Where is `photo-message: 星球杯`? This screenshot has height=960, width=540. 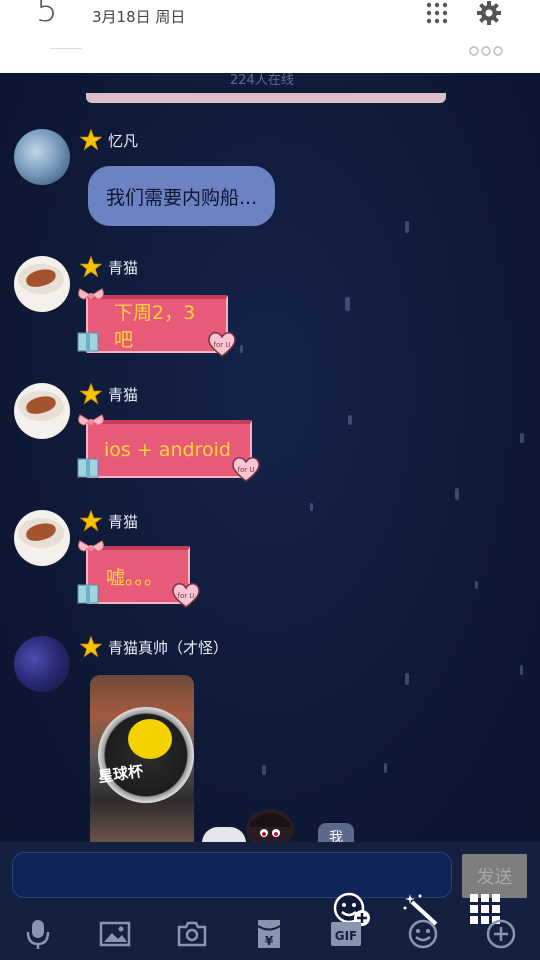 photo-message: 星球杯 is located at coordinates (142, 764).